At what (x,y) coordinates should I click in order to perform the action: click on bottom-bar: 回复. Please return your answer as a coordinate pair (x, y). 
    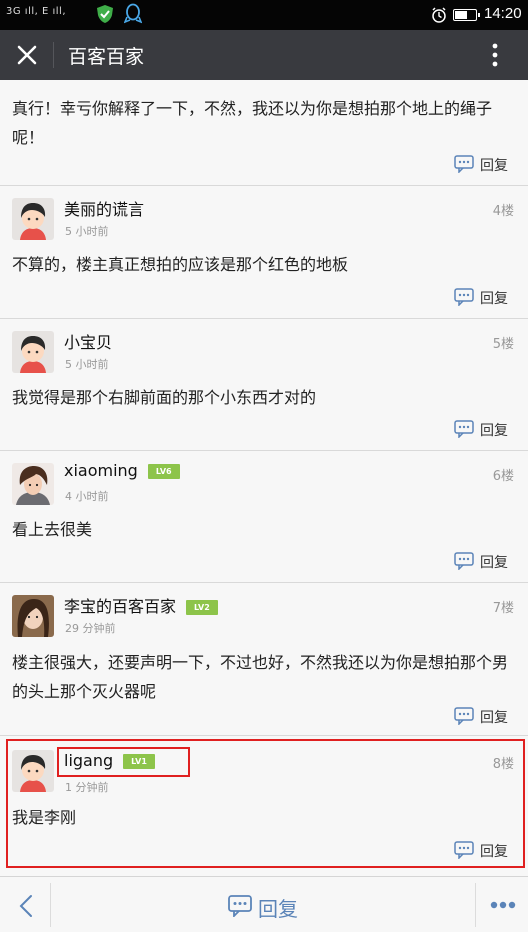
    Looking at the image, I should click on (264, 904).